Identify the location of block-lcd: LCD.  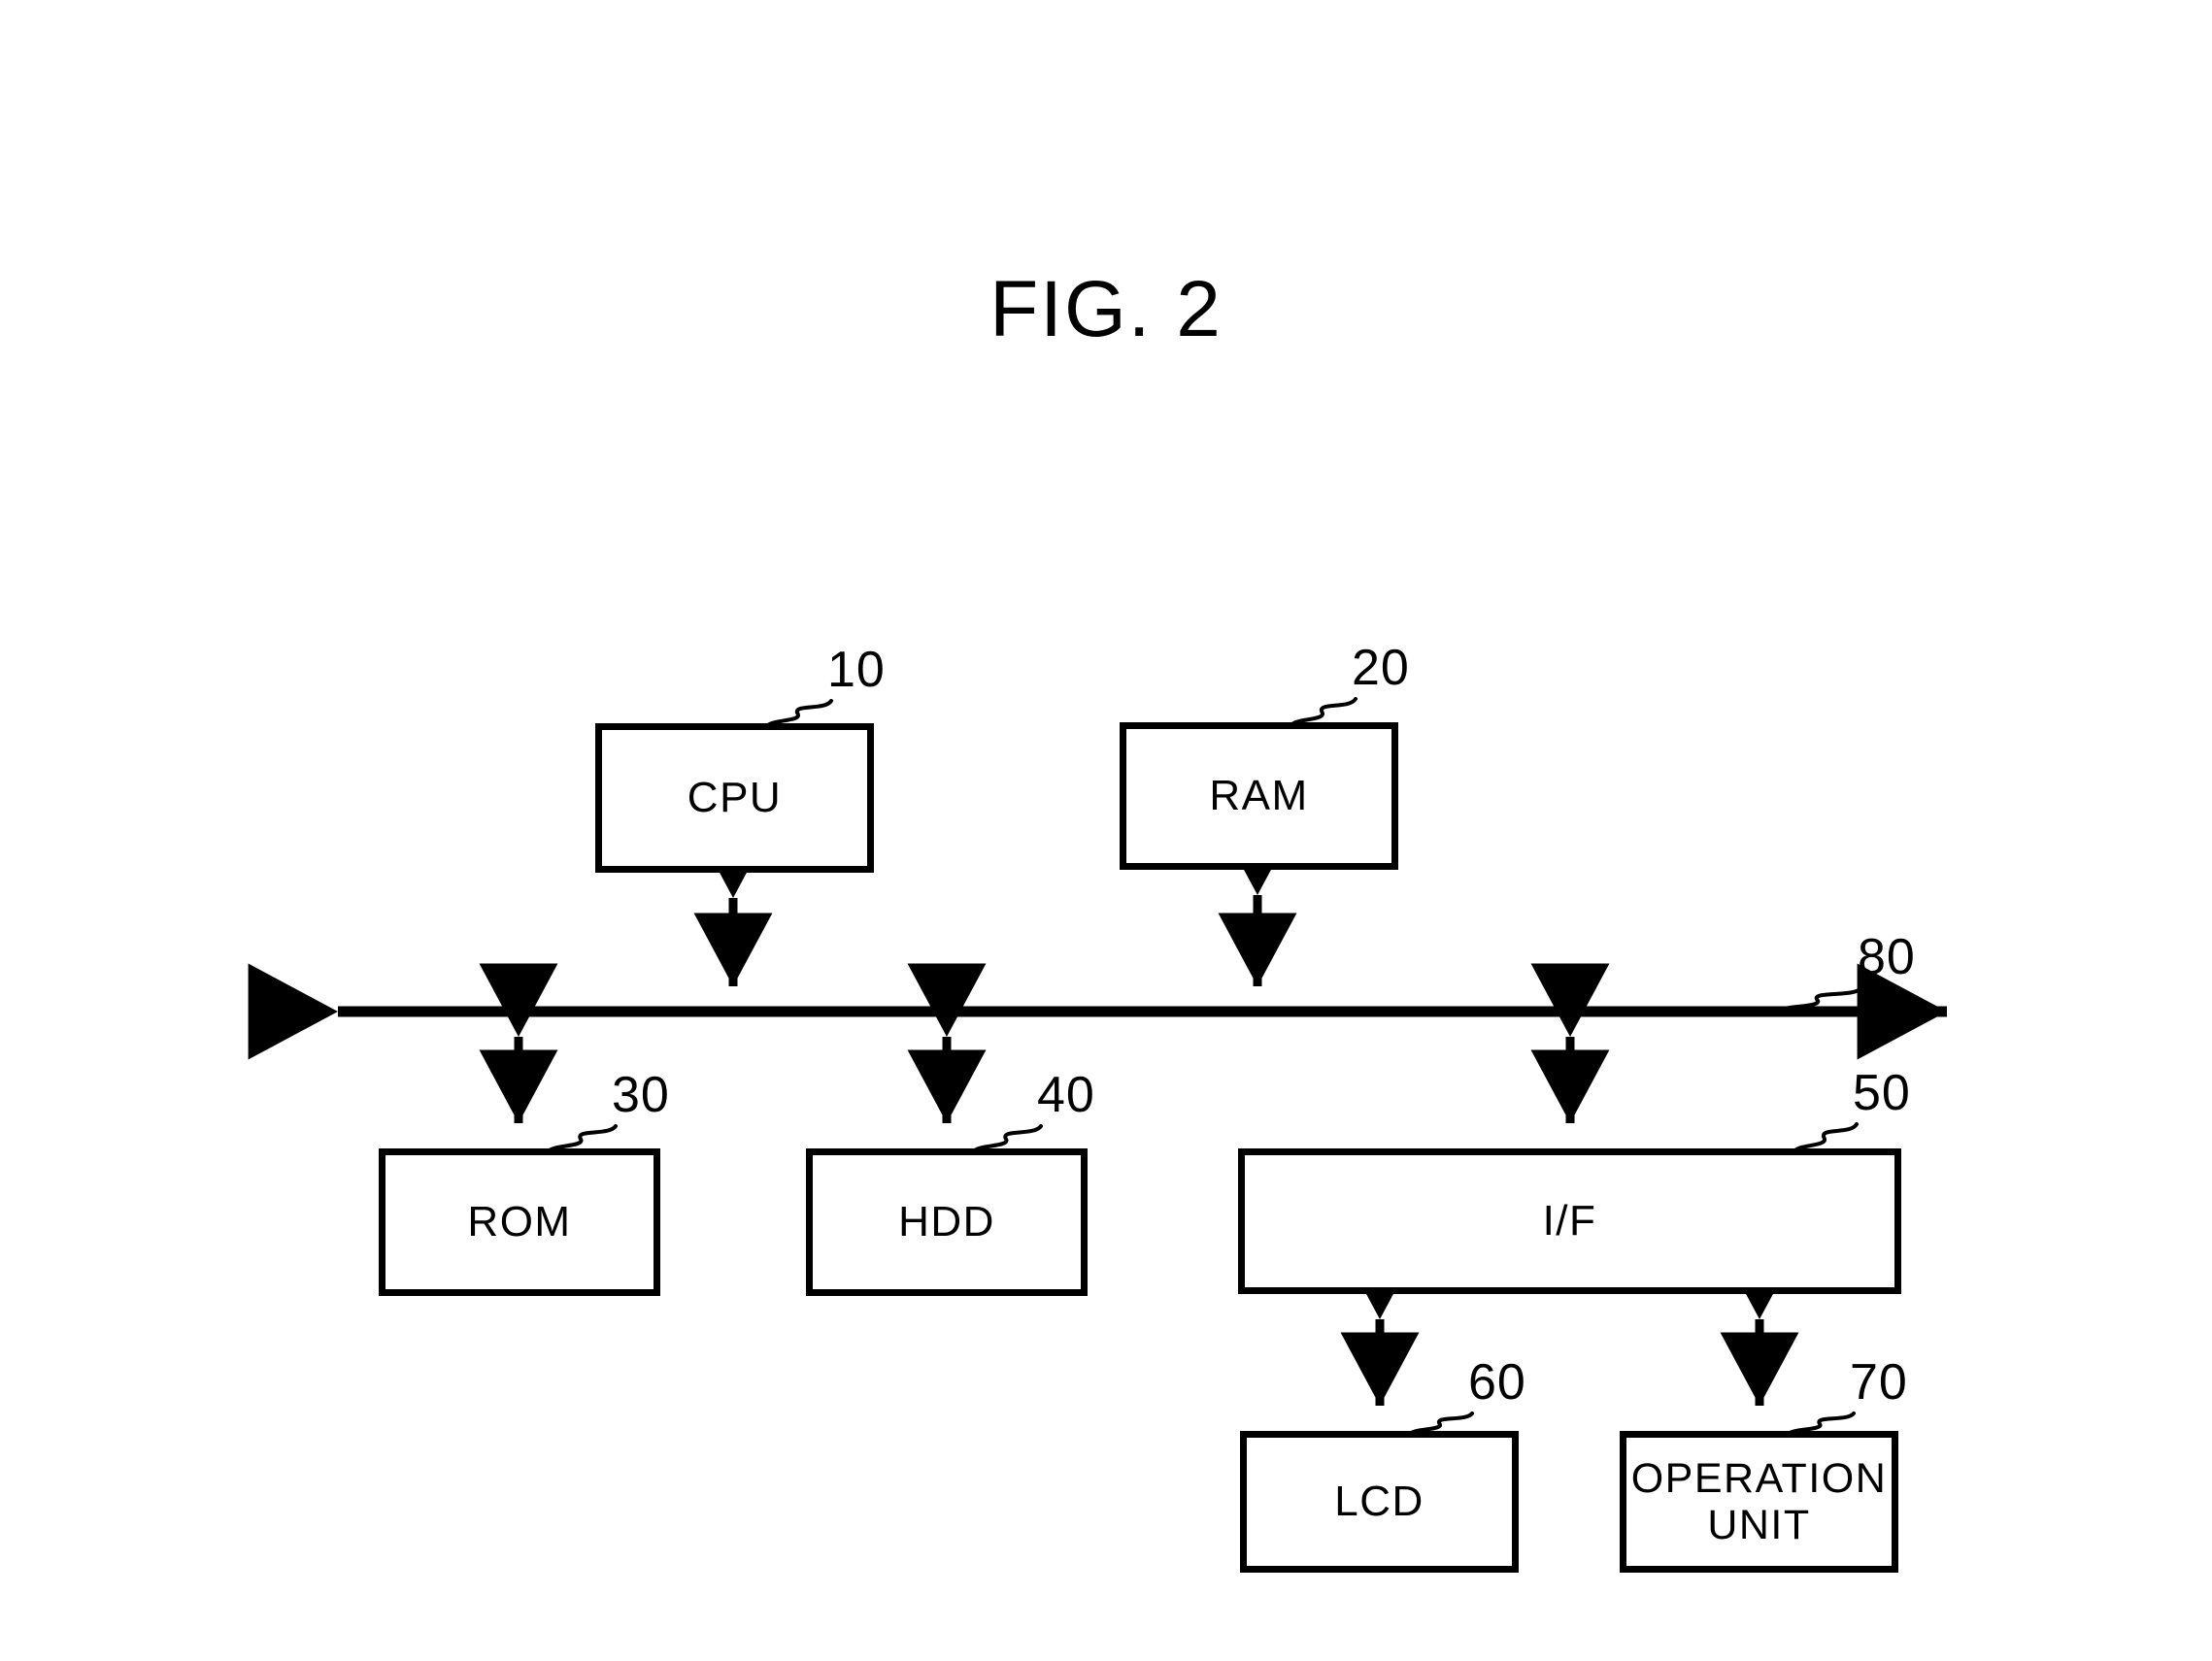
(1379, 1502).